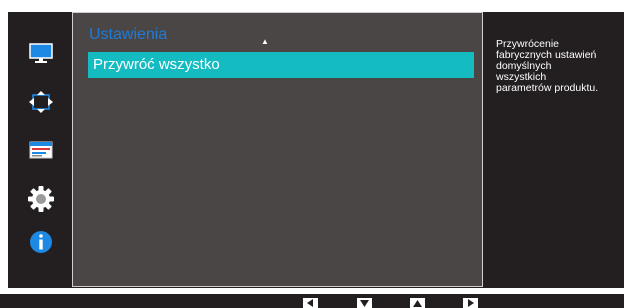 The image size is (624, 308). I want to click on menu-item-reset-all: Przywróć wszystko, so click(281, 65).